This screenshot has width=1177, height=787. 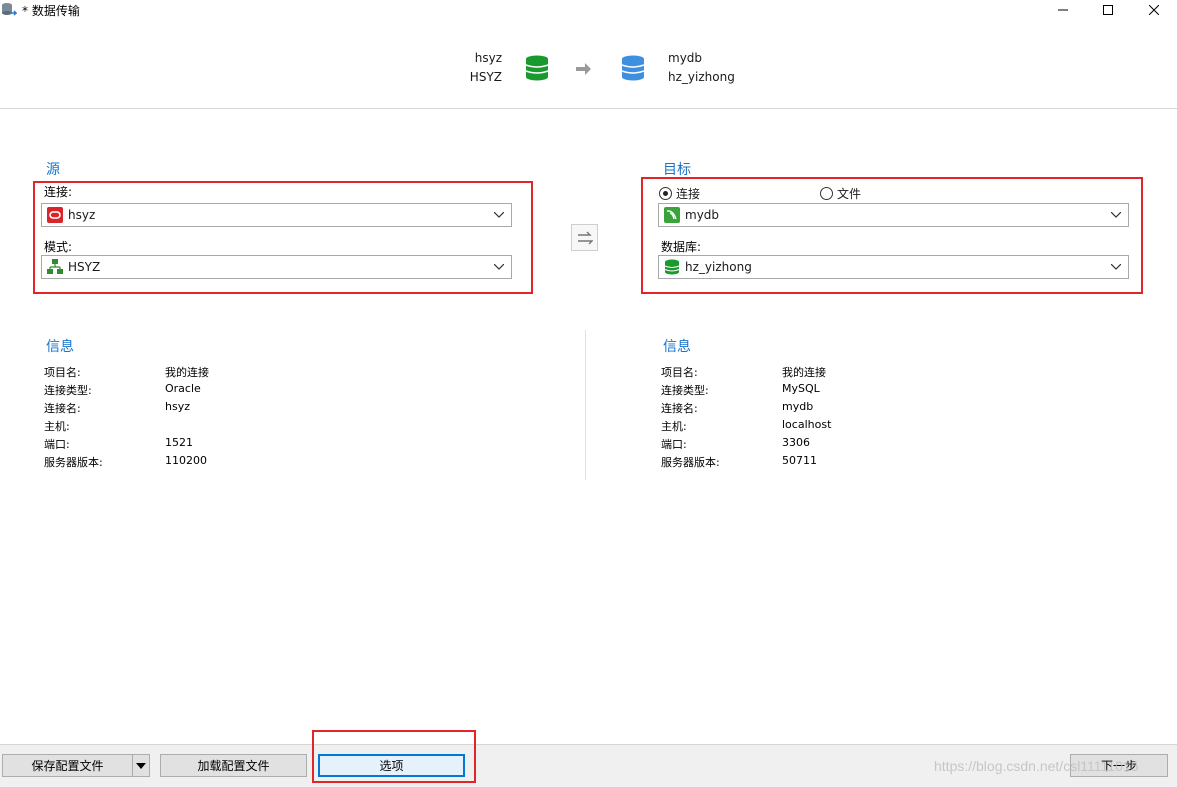 What do you see at coordinates (672, 215) in the screenshot?
I see `mysql-icon` at bounding box center [672, 215].